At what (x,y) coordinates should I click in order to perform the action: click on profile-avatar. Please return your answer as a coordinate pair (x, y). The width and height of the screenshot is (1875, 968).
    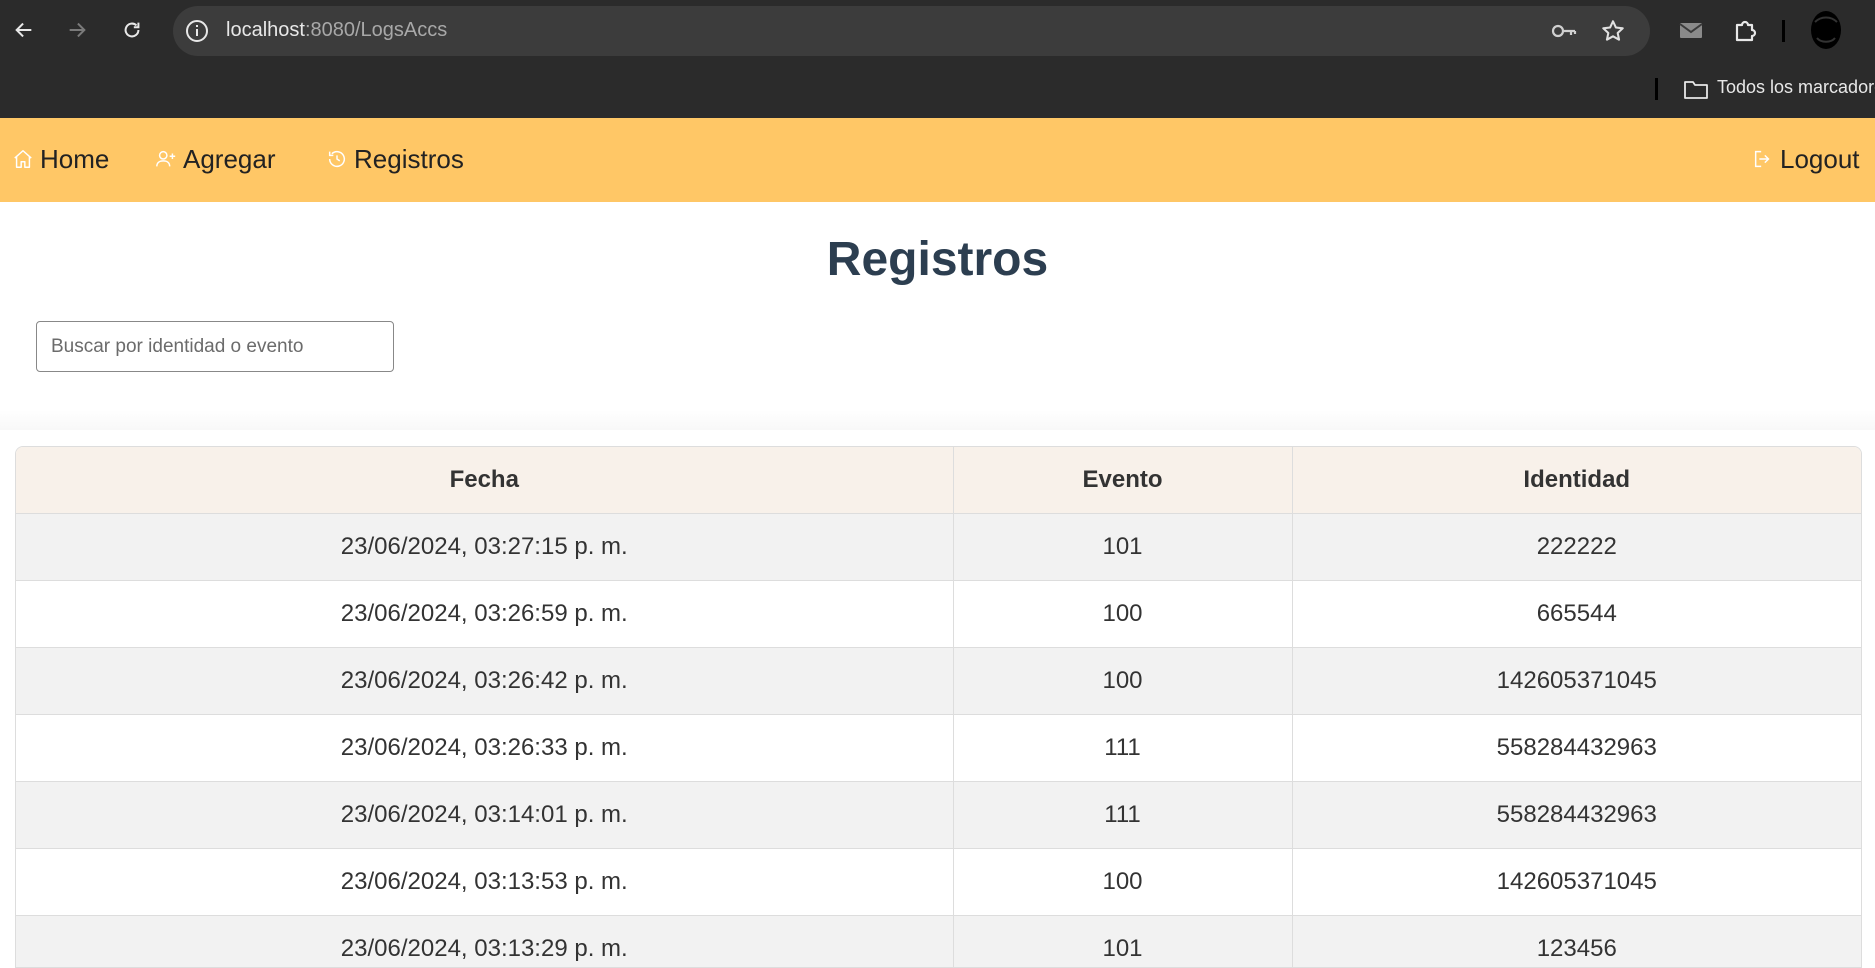
    Looking at the image, I should click on (1826, 31).